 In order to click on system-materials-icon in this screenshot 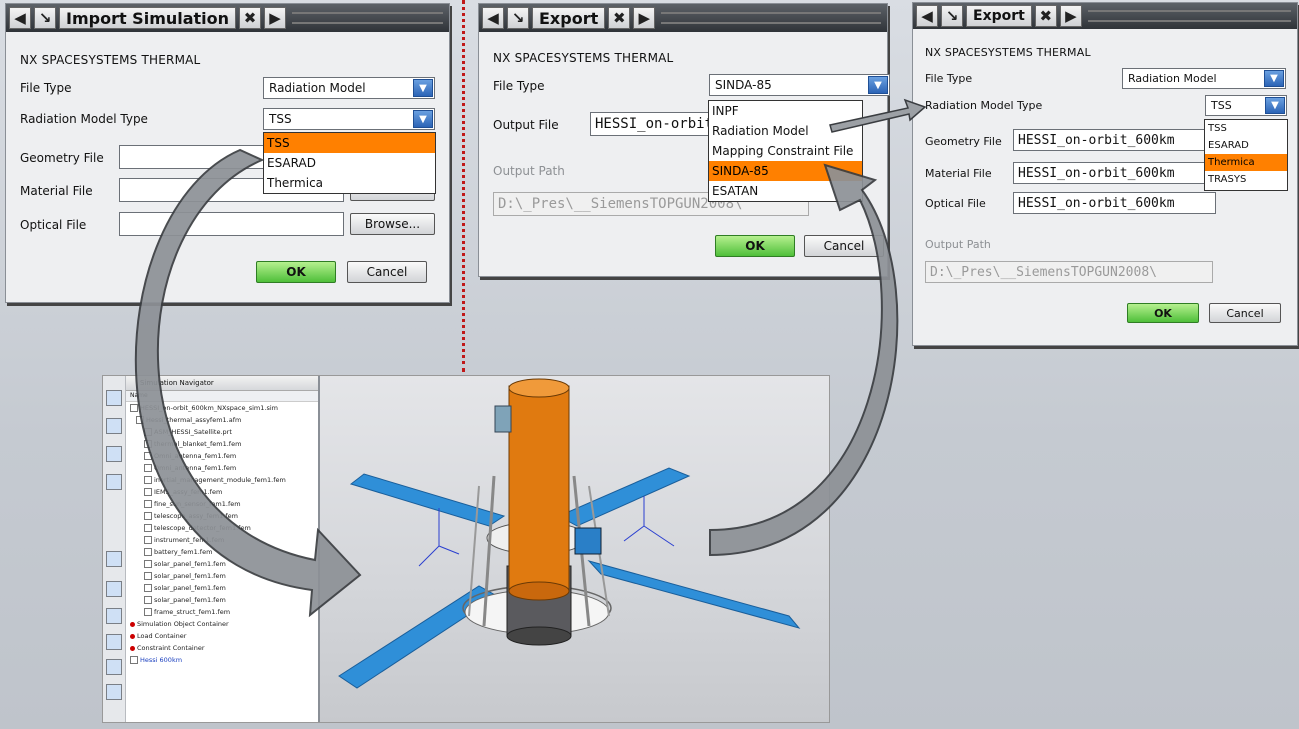, I will do `click(114, 692)`.